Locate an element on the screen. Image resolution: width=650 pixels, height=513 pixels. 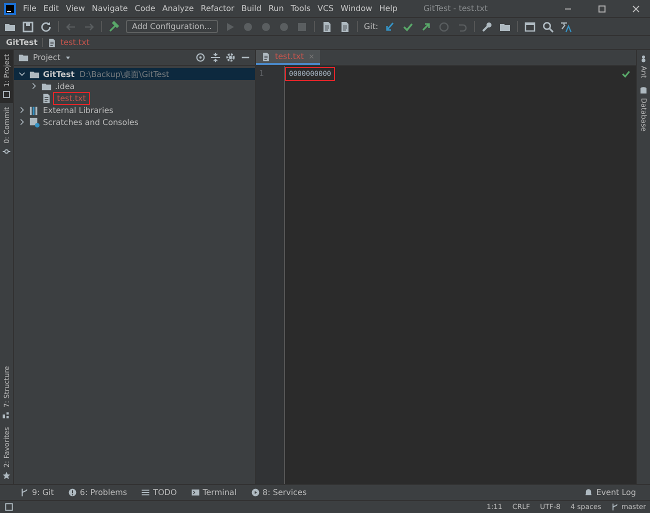
update-arrow-icon is located at coordinates (390, 26).